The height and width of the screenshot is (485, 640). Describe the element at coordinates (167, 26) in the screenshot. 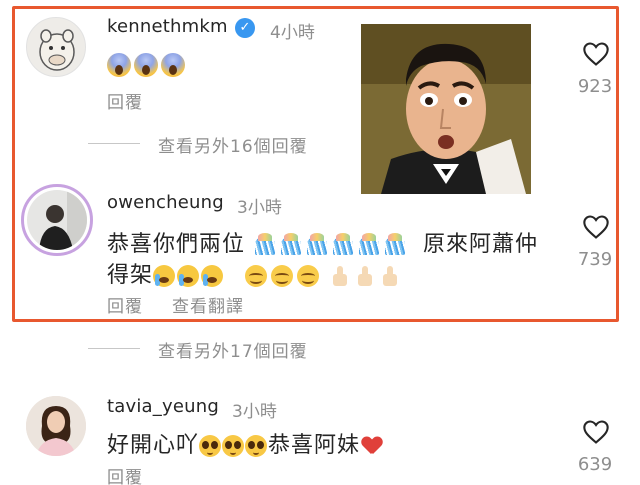

I see `username: kennethmkm` at that location.